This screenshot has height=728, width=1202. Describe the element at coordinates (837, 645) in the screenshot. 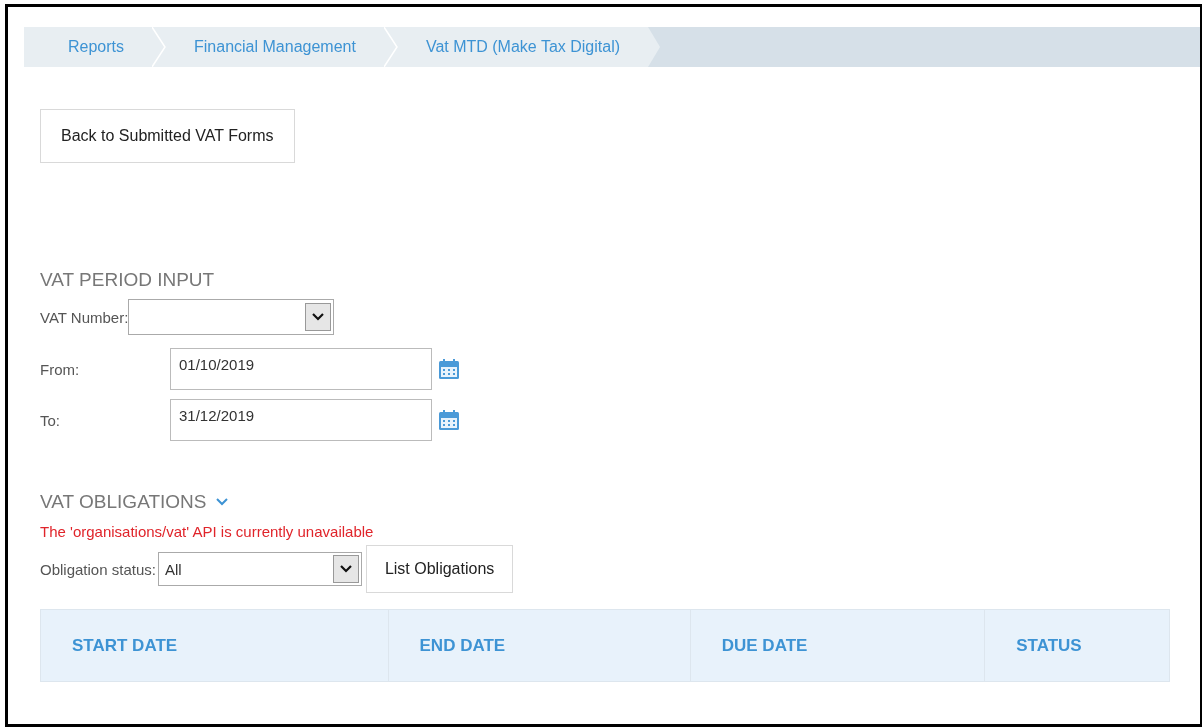

I see `column-header: DUE DATE` at that location.